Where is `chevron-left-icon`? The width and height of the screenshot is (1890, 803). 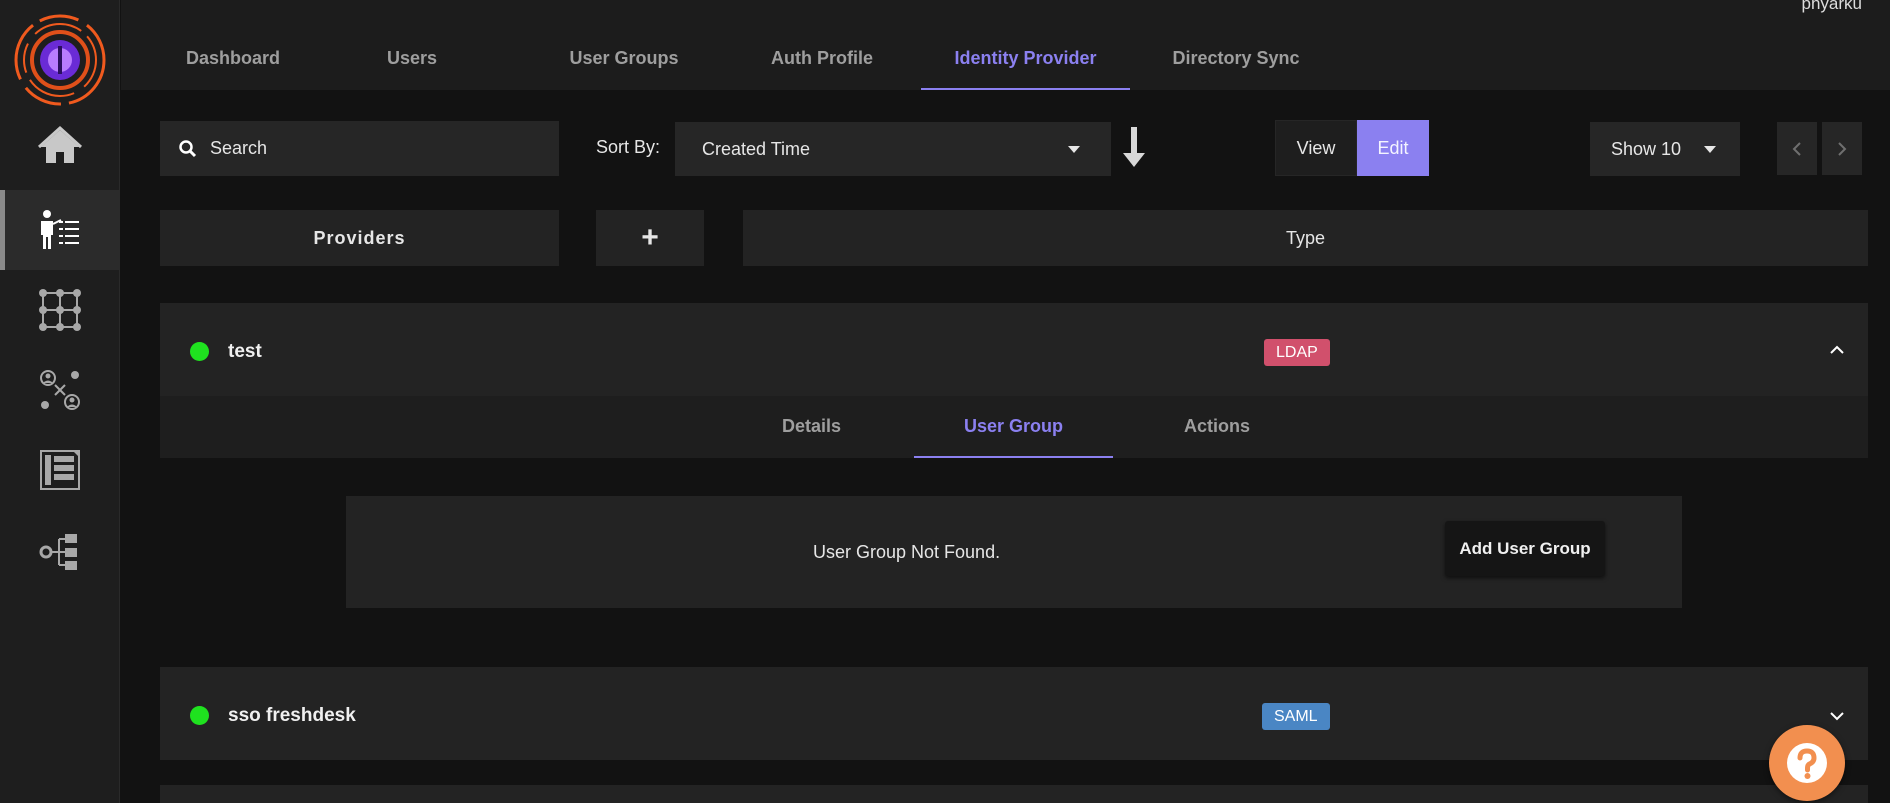 chevron-left-icon is located at coordinates (1796, 148).